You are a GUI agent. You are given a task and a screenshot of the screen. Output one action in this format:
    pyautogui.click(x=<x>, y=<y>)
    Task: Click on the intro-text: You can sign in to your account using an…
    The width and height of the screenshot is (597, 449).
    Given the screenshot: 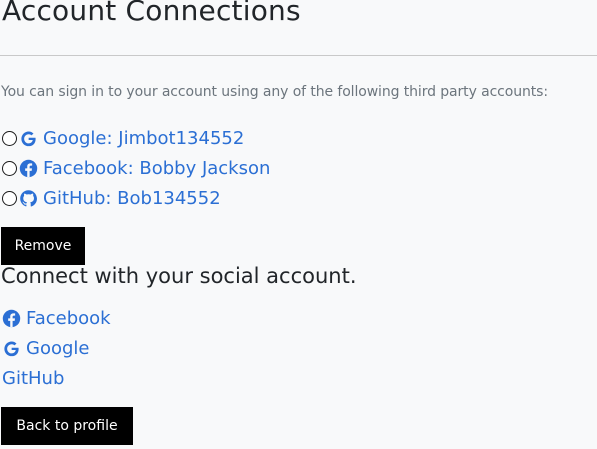 What is the action you would take?
    pyautogui.click(x=274, y=92)
    